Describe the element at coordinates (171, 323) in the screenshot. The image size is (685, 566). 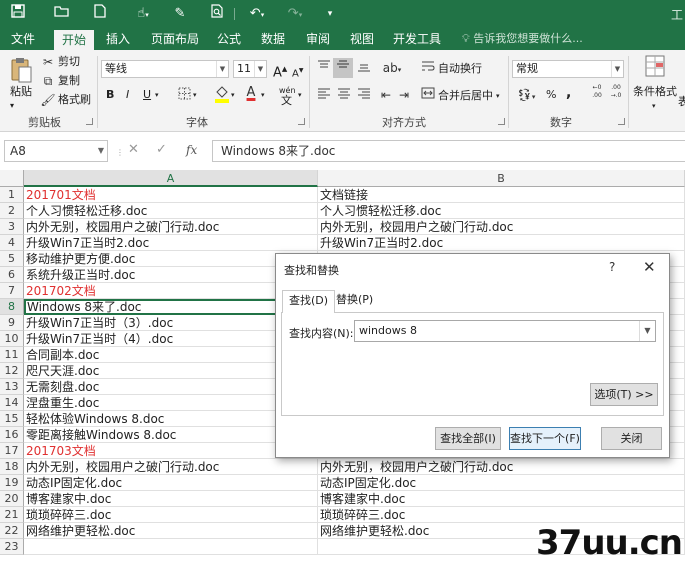
I see `cell-a: 升级Win7正当时（3）.doc` at that location.